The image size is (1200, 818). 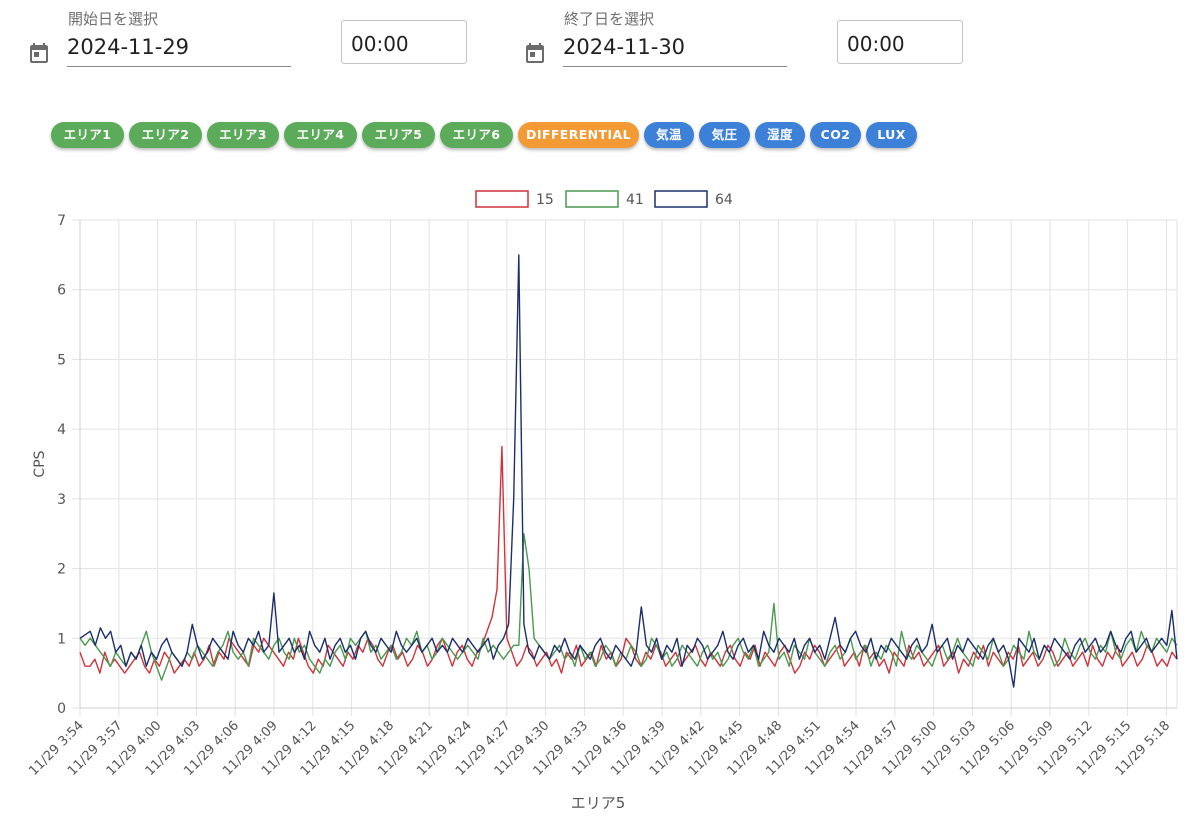 I want to click on end-date-input: 2024-11-30, so click(x=624, y=47).